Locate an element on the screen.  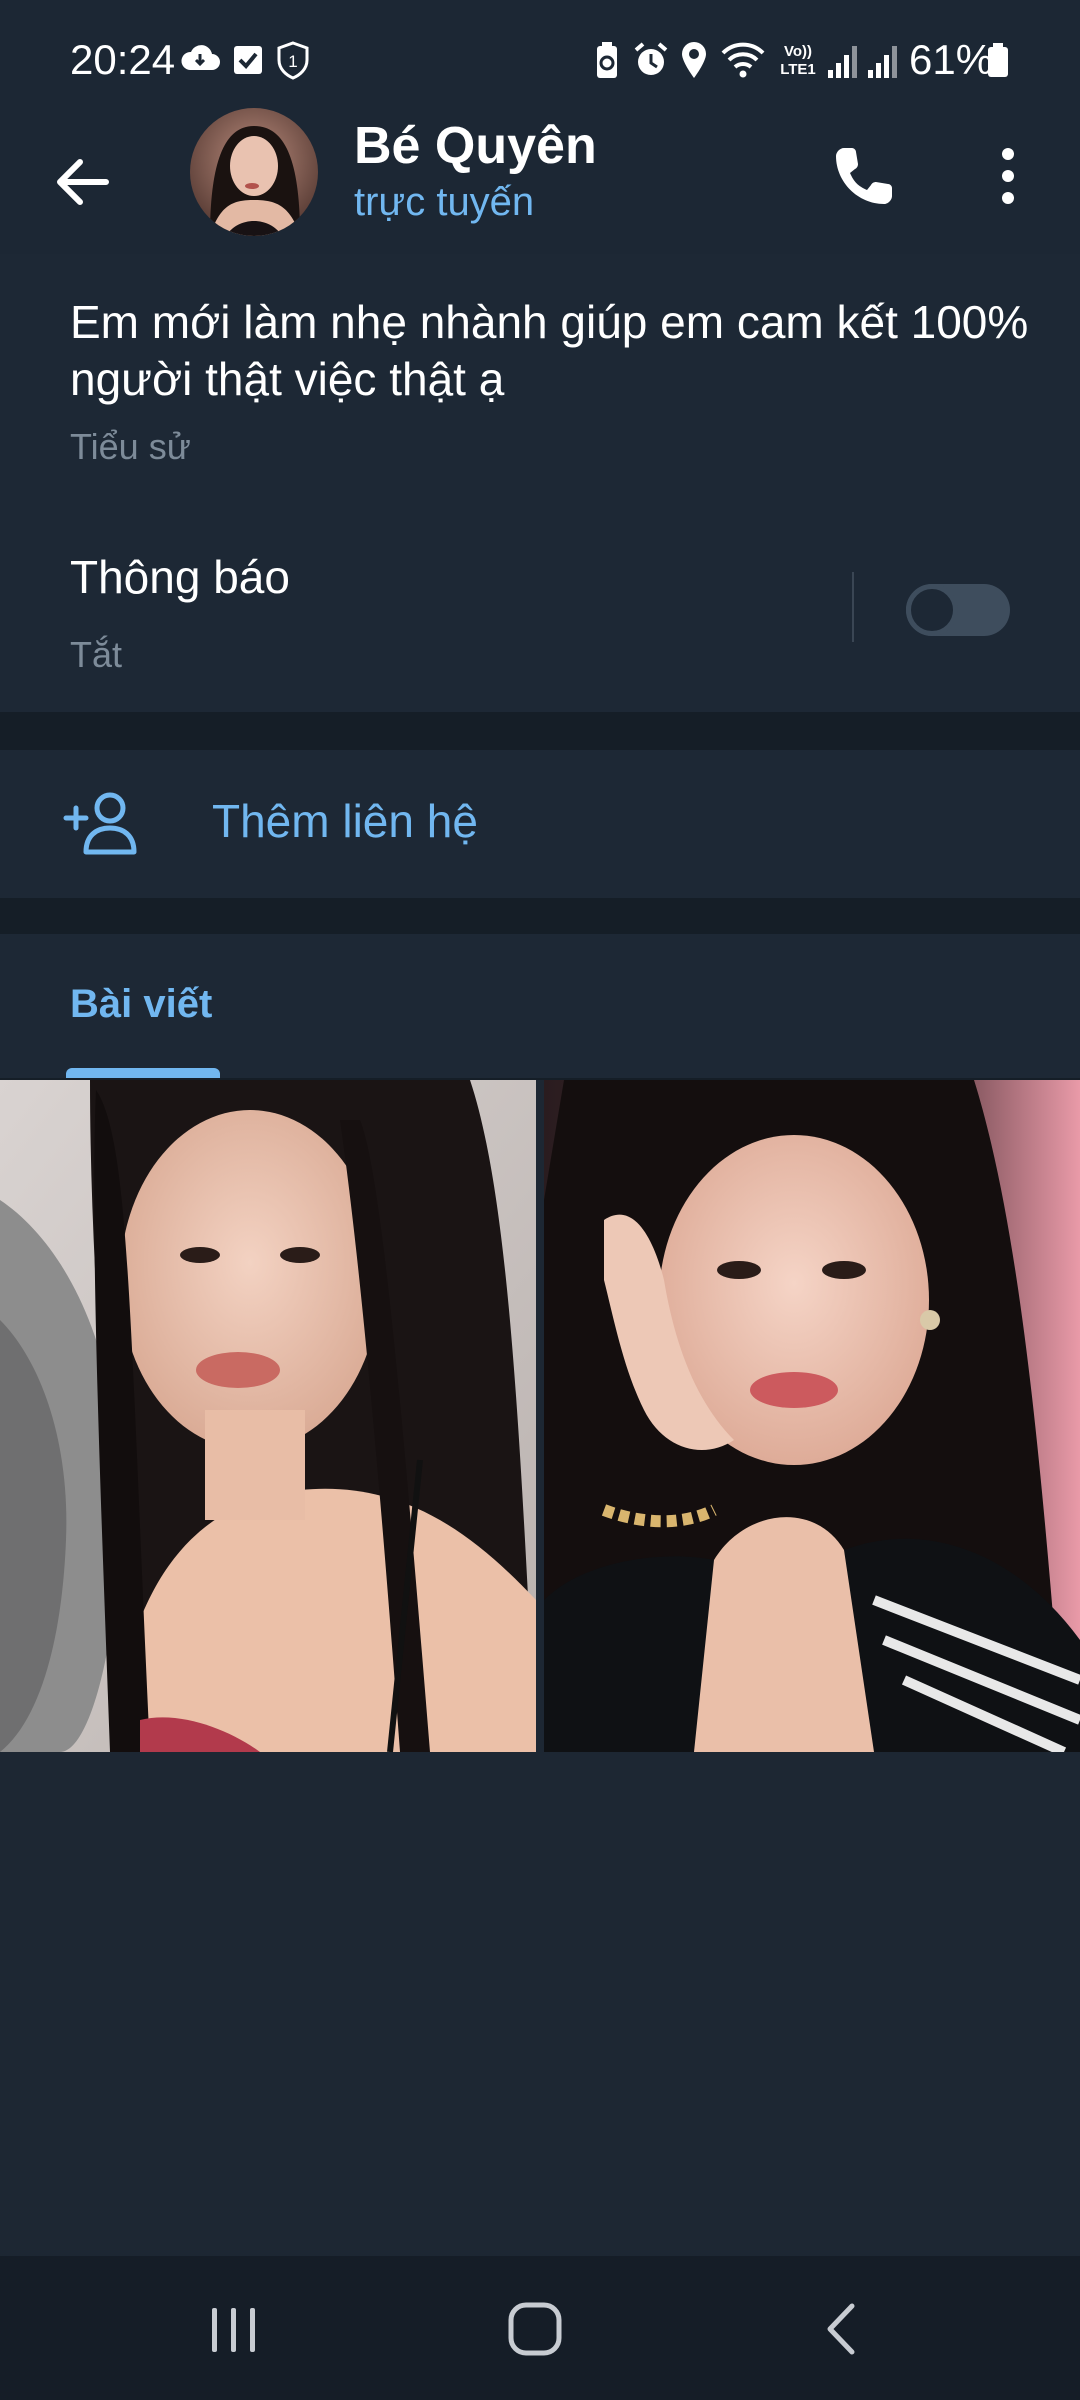
svg-text: LTE1 is located at coordinates (798, 69).